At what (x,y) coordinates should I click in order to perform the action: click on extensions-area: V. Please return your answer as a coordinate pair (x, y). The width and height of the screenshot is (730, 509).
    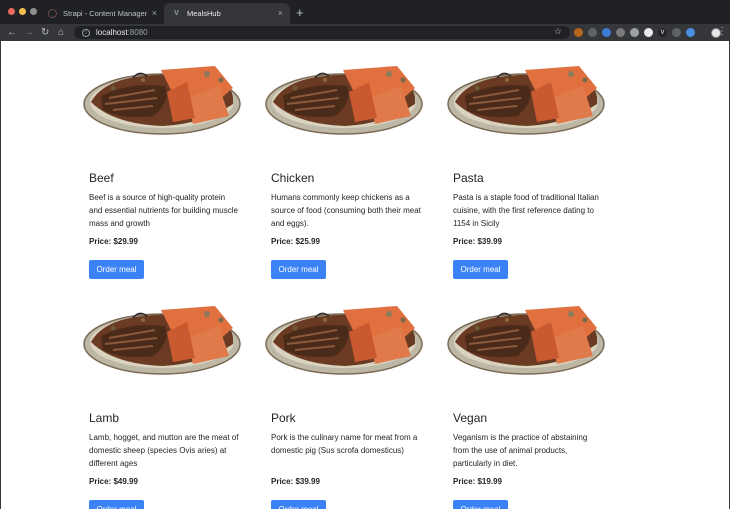
    Looking at the image, I should click on (647, 32).